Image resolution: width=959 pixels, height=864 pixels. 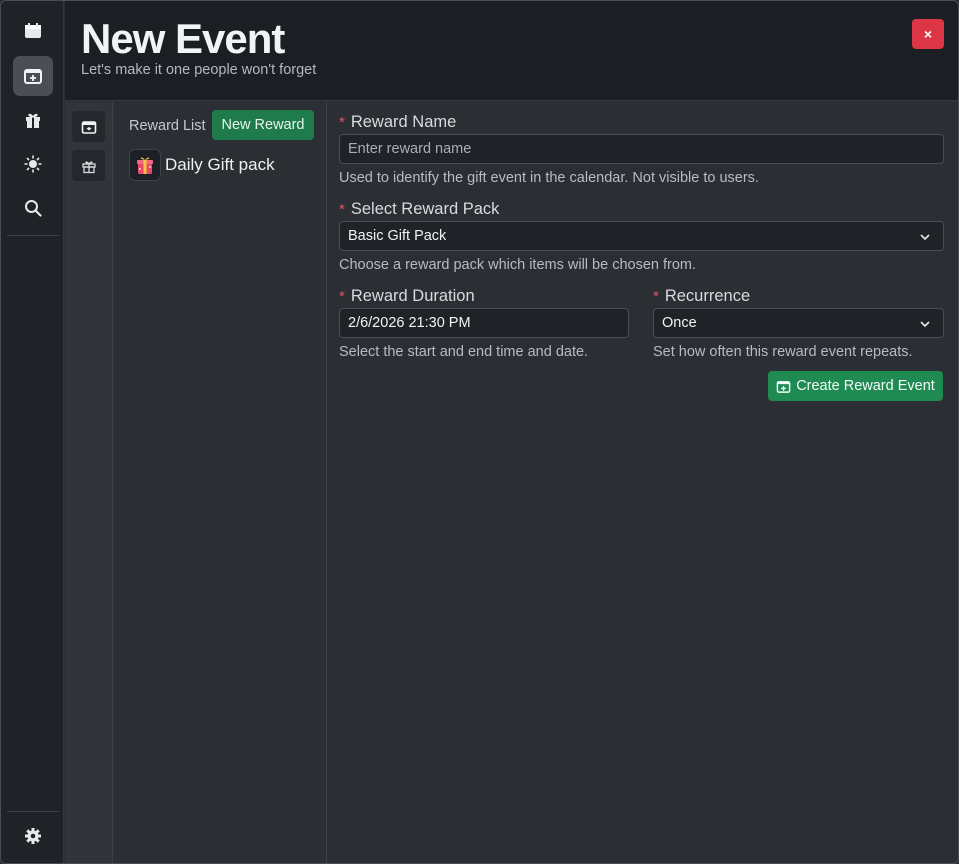 I want to click on recurrence-help: Set how often this reward event repeats., so click(x=783, y=352).